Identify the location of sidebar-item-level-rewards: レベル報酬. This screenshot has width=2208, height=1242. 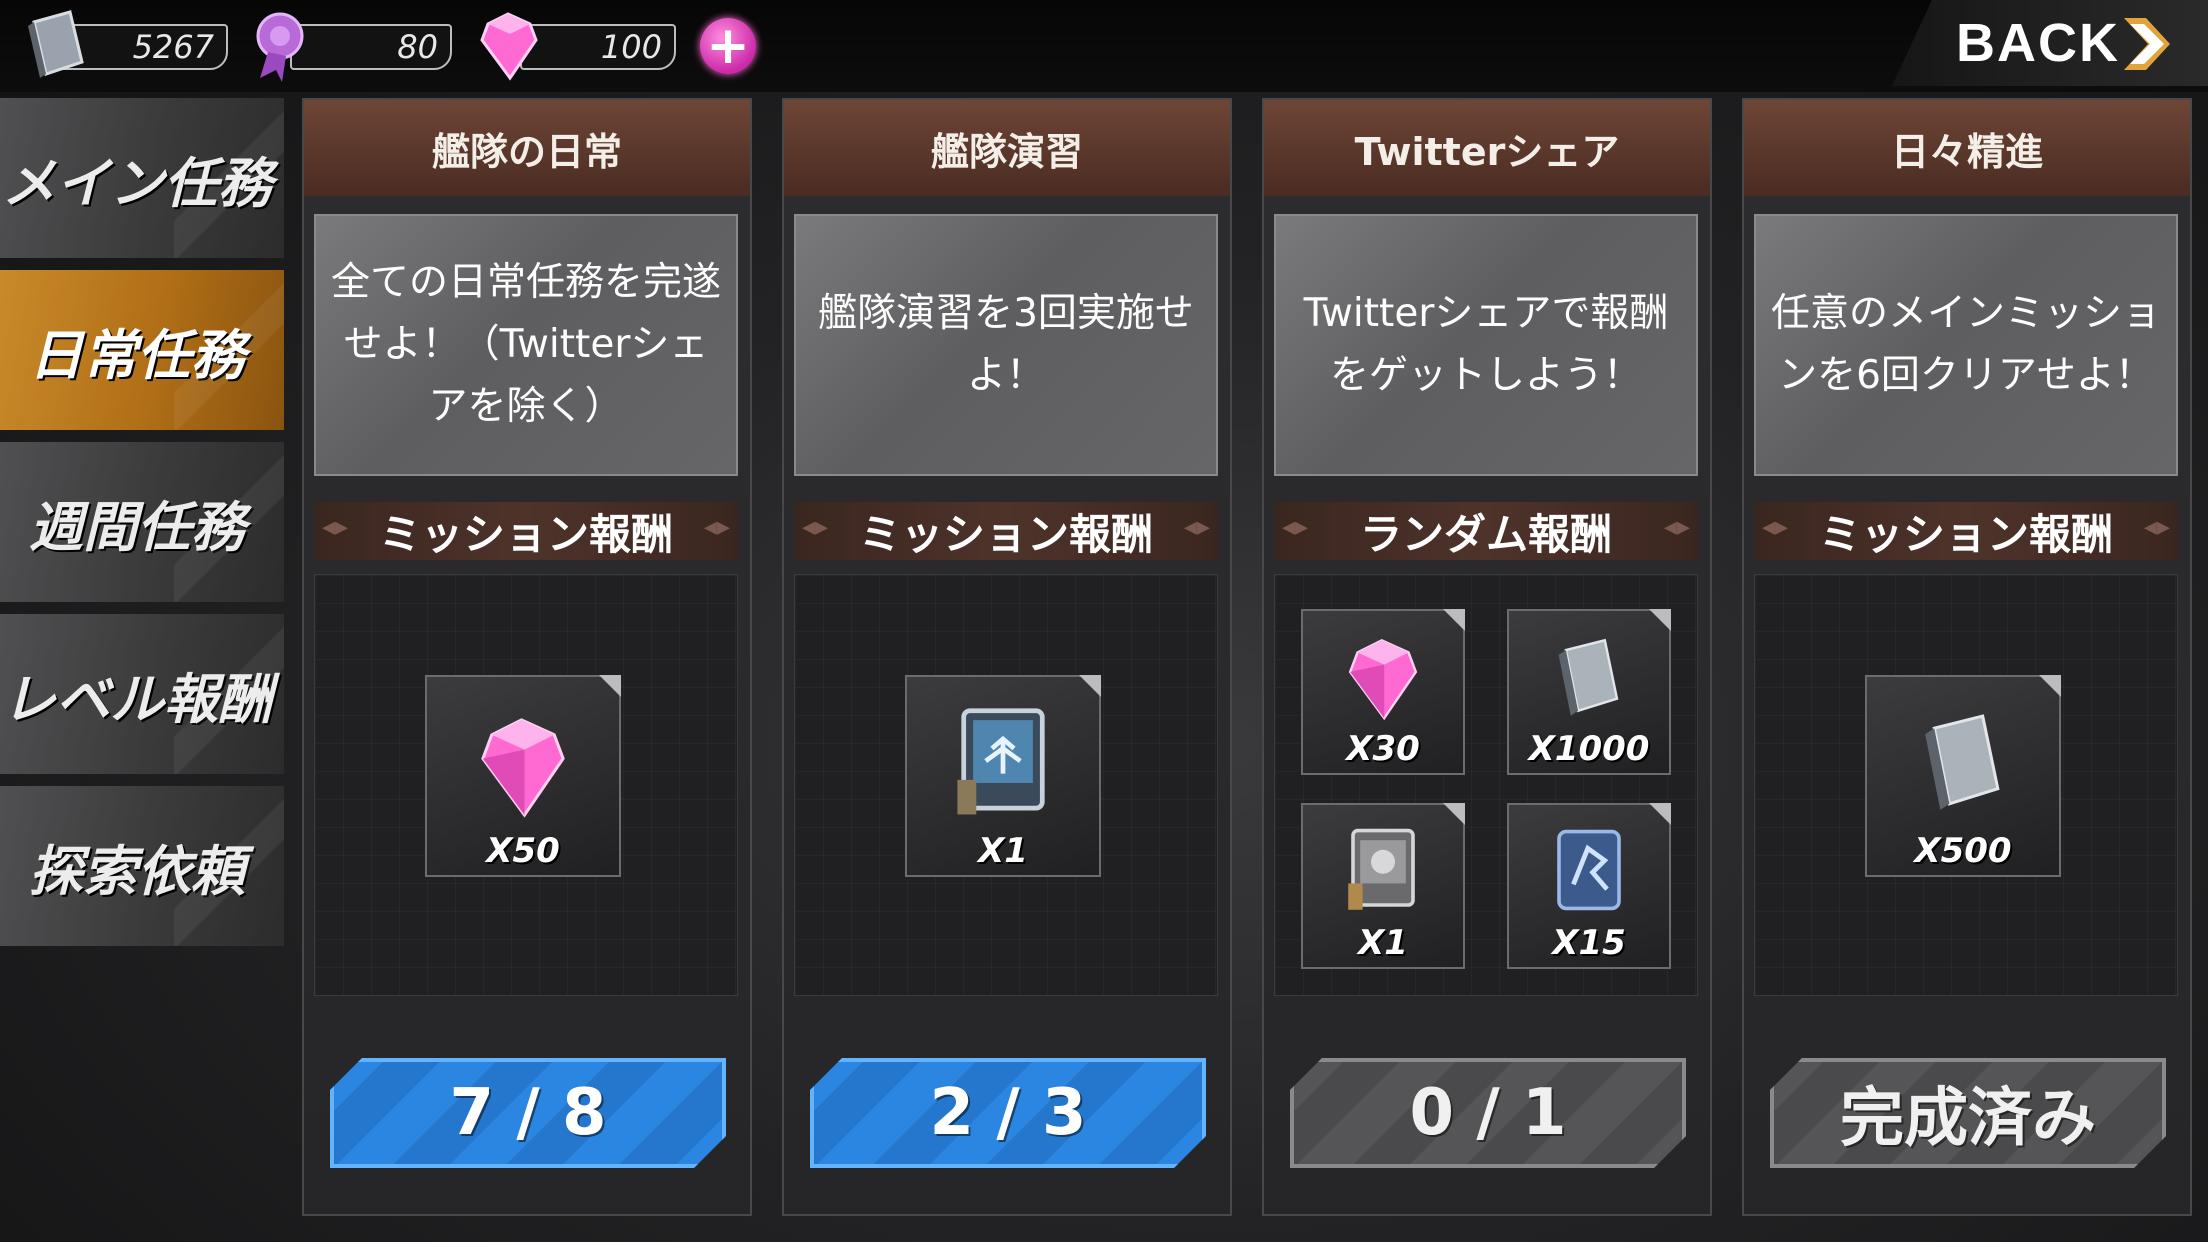
(142, 694).